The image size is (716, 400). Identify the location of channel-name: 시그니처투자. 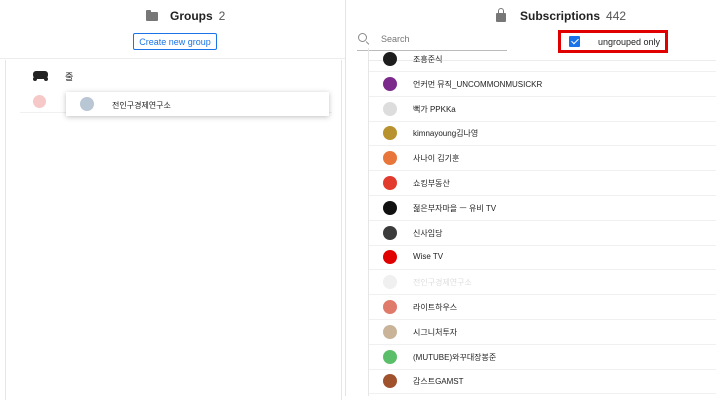
(435, 332).